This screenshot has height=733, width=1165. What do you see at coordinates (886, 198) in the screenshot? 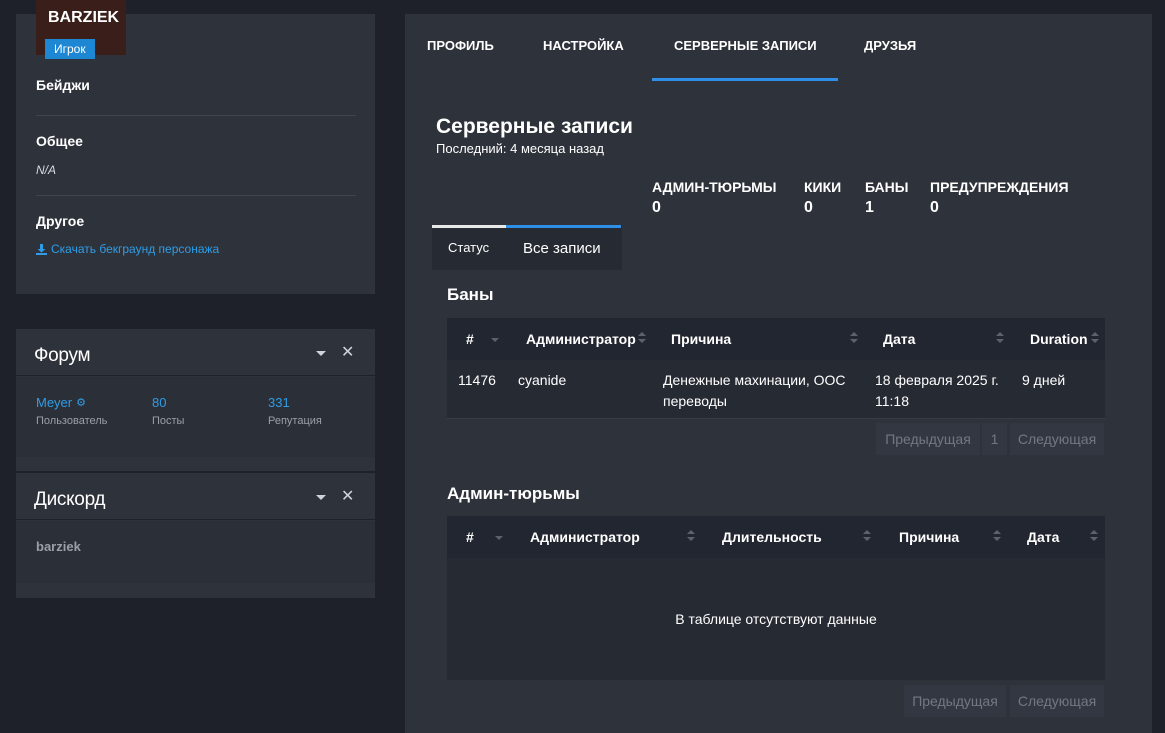
I see `count-bans: БАНЫ 1` at bounding box center [886, 198].